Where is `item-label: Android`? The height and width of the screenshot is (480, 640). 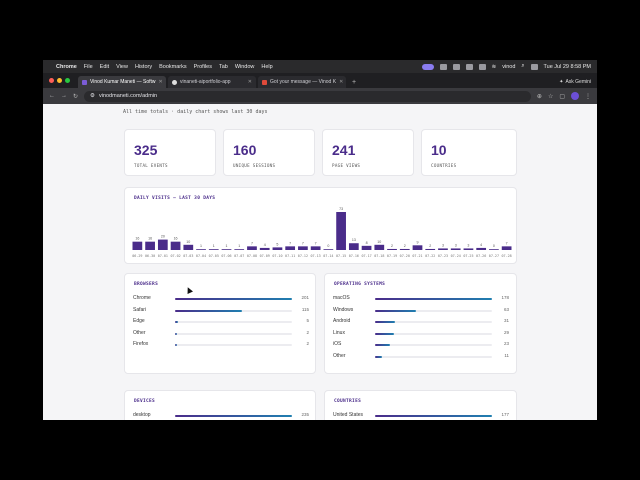 item-label: Android is located at coordinates (342, 321).